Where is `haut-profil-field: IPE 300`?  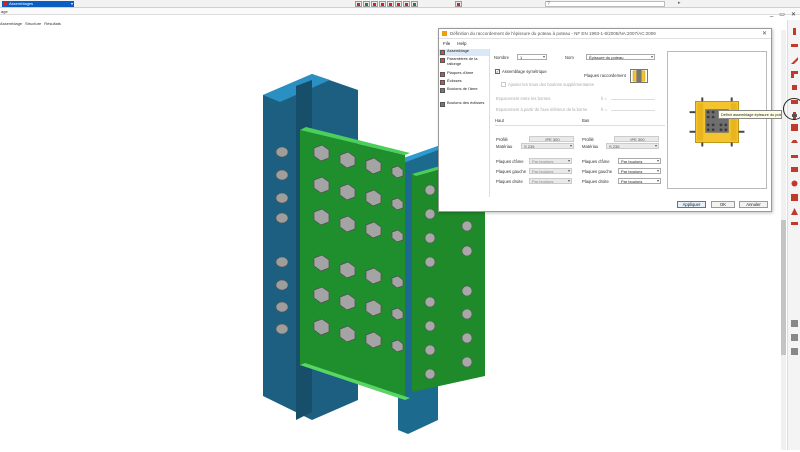 haut-profil-field: IPE 300 is located at coordinates (551, 139).